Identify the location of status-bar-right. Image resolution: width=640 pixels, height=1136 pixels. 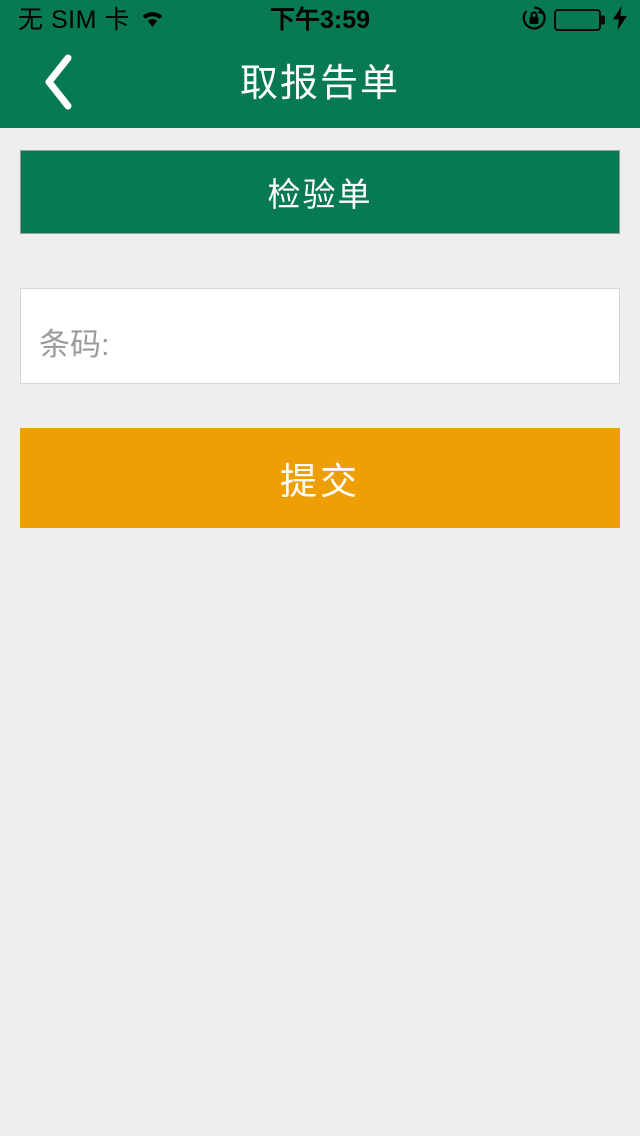
(574, 20).